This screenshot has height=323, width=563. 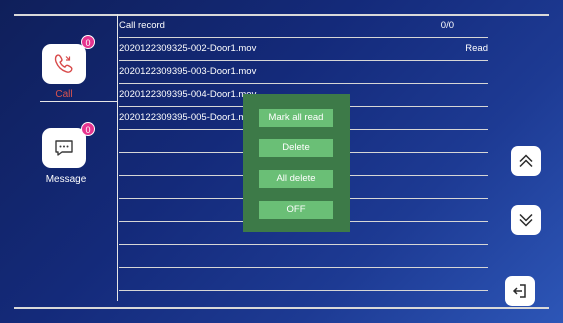 I want to click on message-badge: 0, so click(x=88, y=129).